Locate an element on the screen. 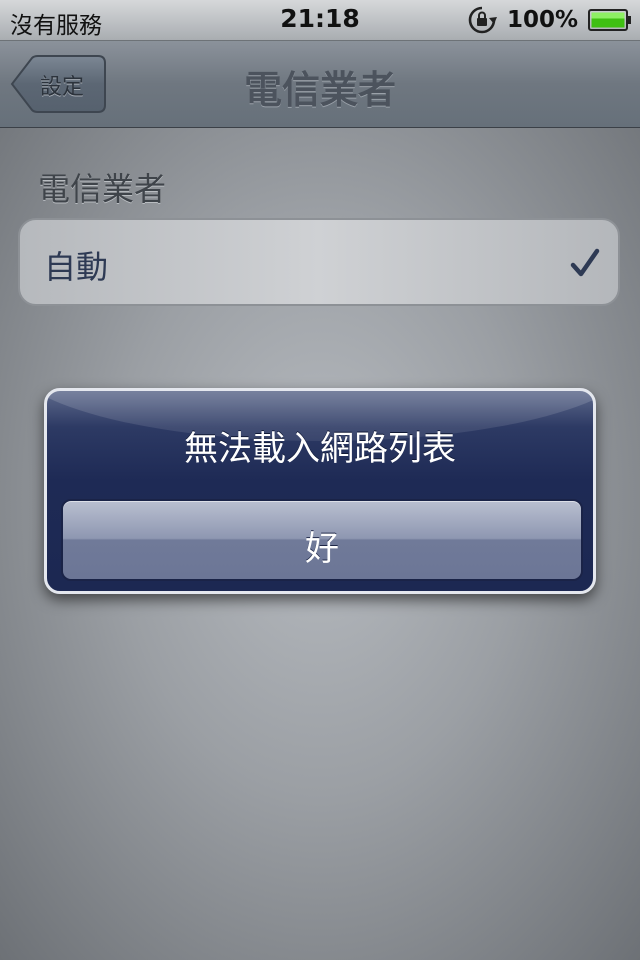 The height and width of the screenshot is (960, 640). battery-percent: 100% is located at coordinates (542, 20).